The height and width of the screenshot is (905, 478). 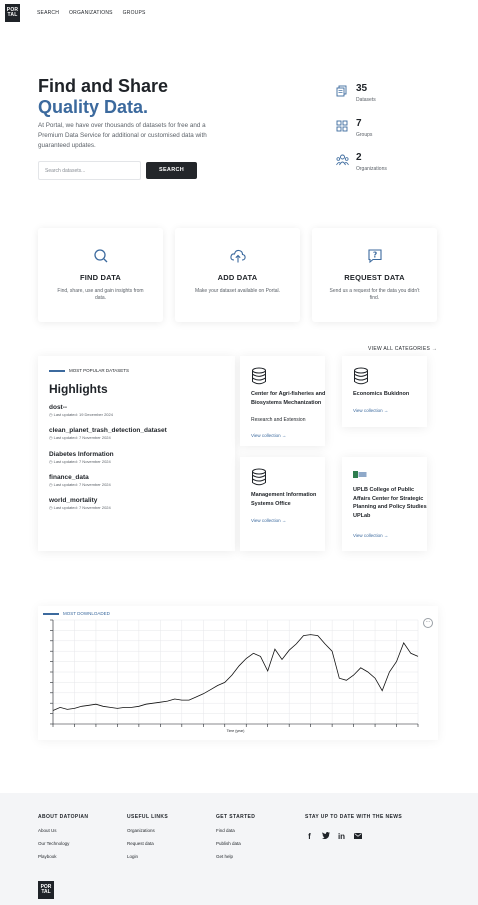 I want to click on search-button: SEARCH, so click(x=171, y=170).